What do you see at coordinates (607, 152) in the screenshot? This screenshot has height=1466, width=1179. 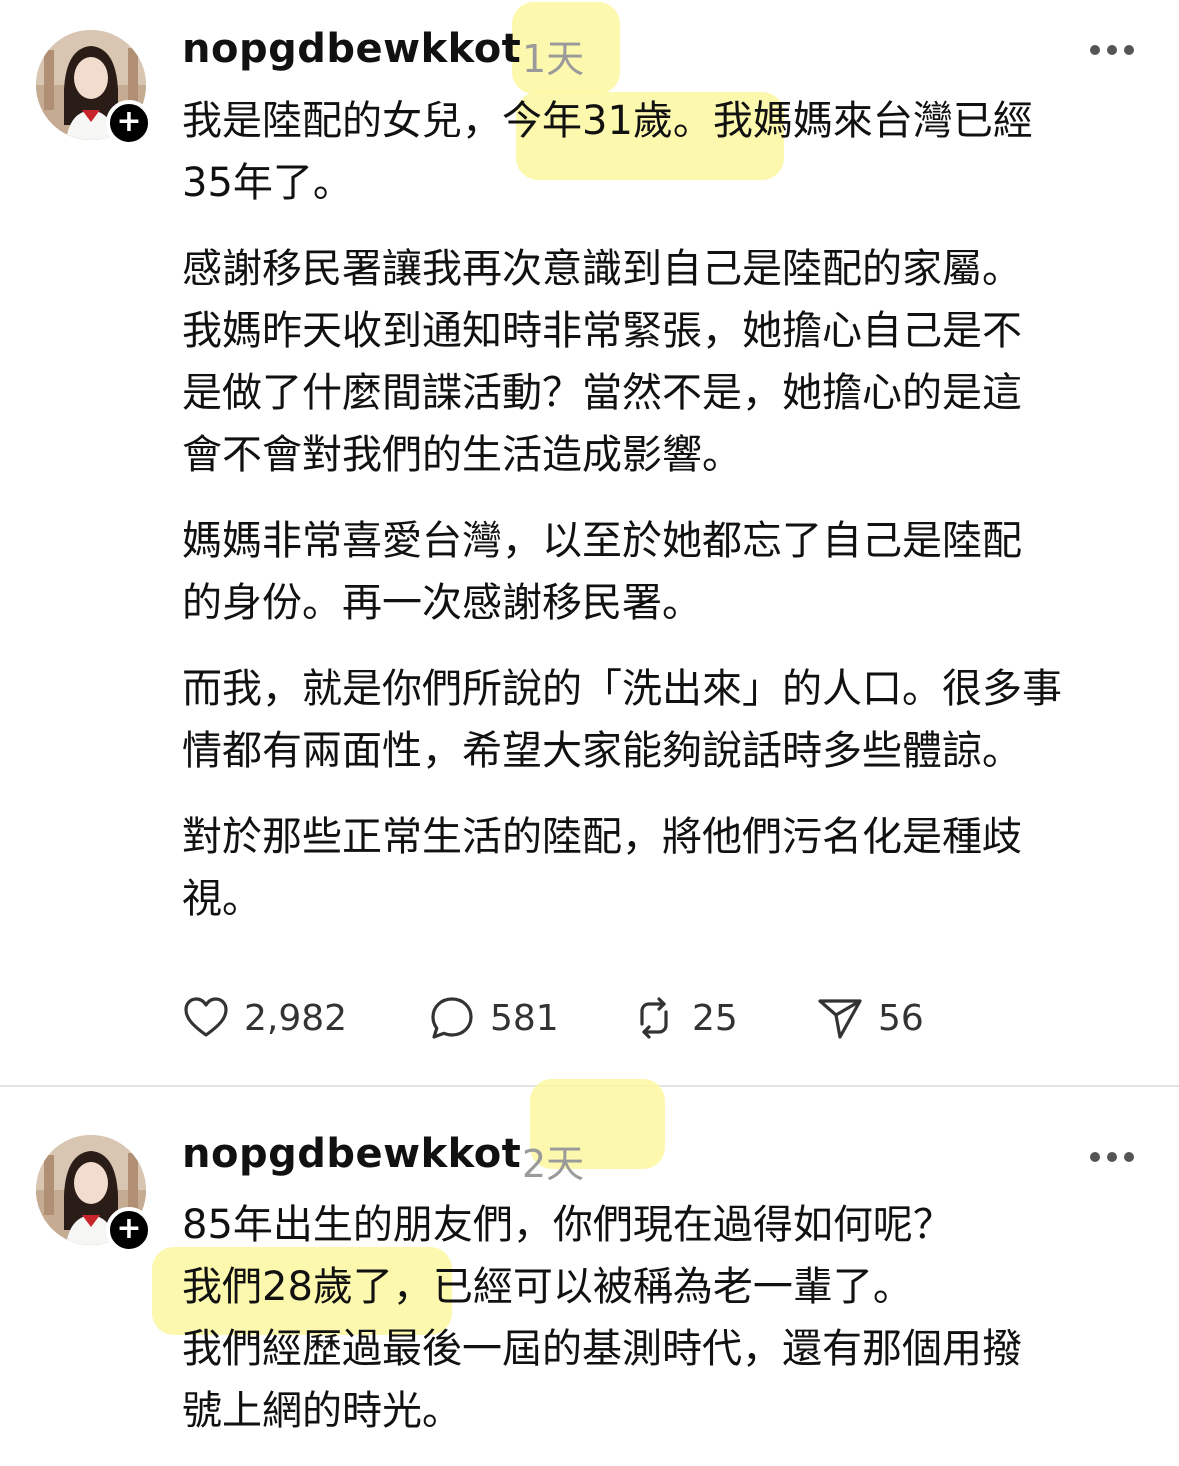 I see `paragraph: 我是陸配的女兒，今年31歲。我媽媽來台灣已經 35年了。` at bounding box center [607, 152].